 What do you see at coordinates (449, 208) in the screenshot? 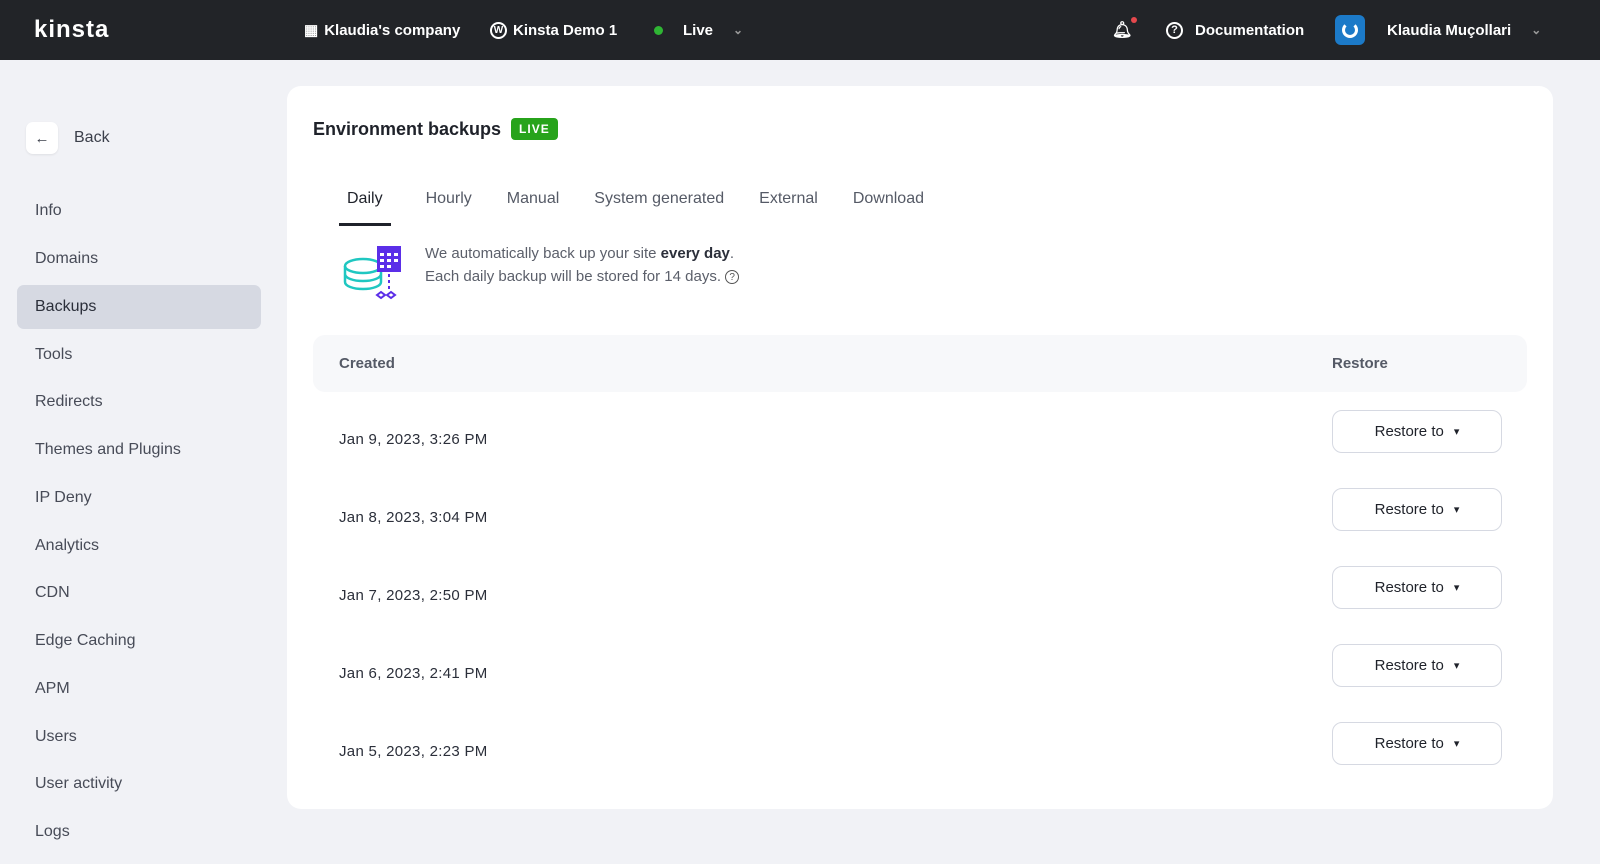
I see `tab-hourly: Hourly` at bounding box center [449, 208].